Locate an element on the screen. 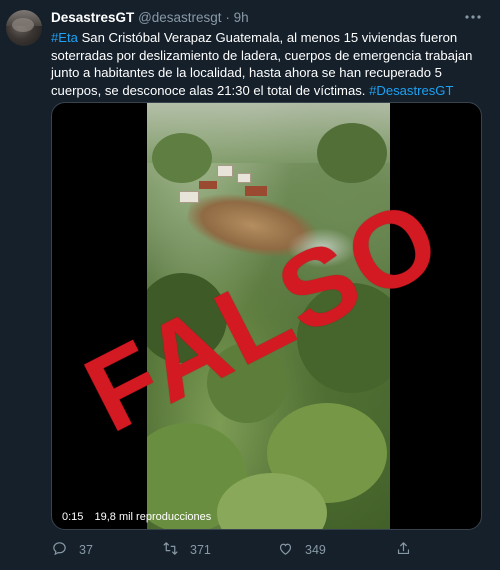 The image size is (500, 570). video-time: 0:15 is located at coordinates (73, 517).